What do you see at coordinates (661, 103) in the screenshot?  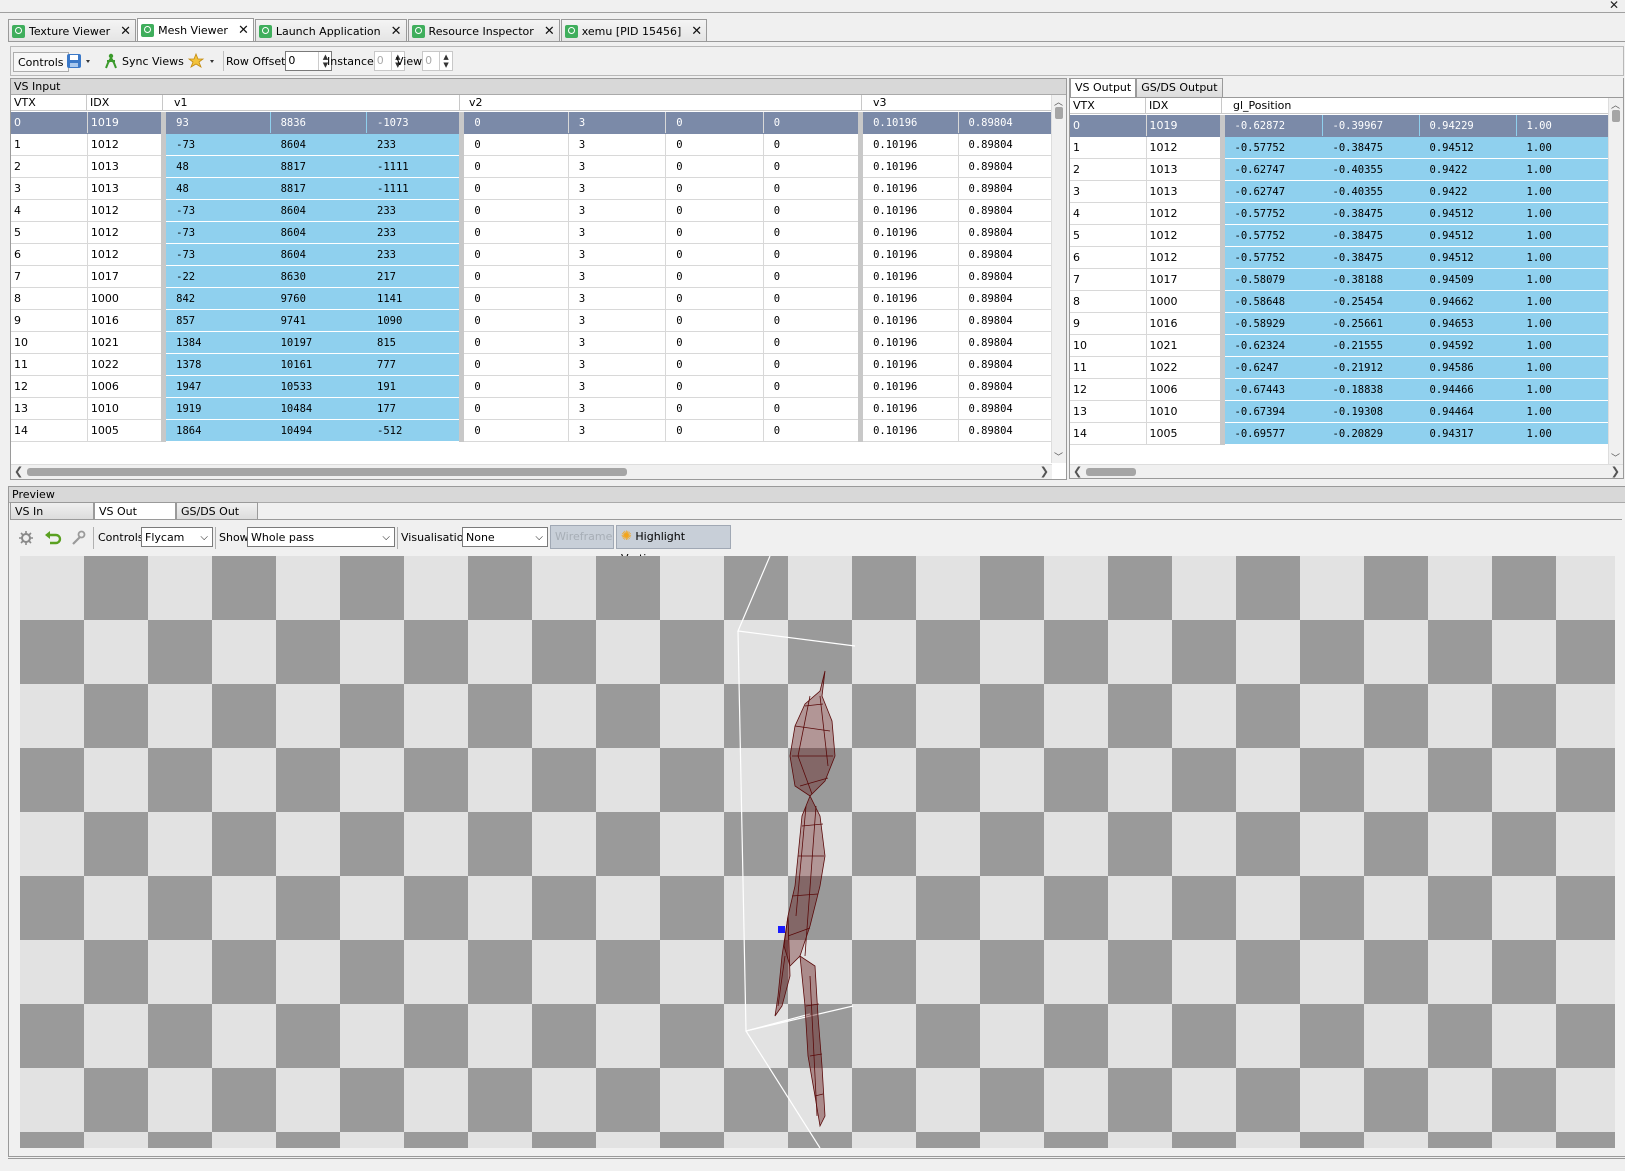 I see `column-header-v2: v2` at bounding box center [661, 103].